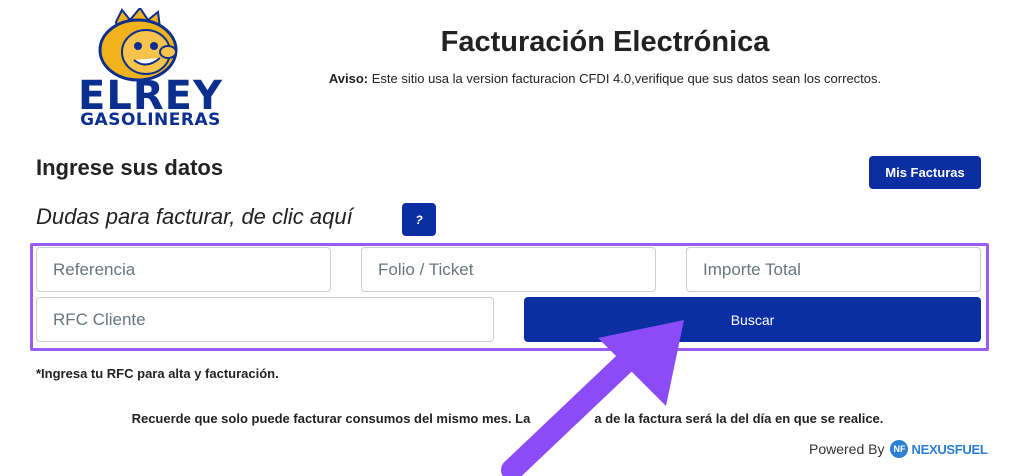 The height and width of the screenshot is (476, 1009). I want to click on dudas-link-text: Dudas para facturar, de clic aquí, so click(194, 216).